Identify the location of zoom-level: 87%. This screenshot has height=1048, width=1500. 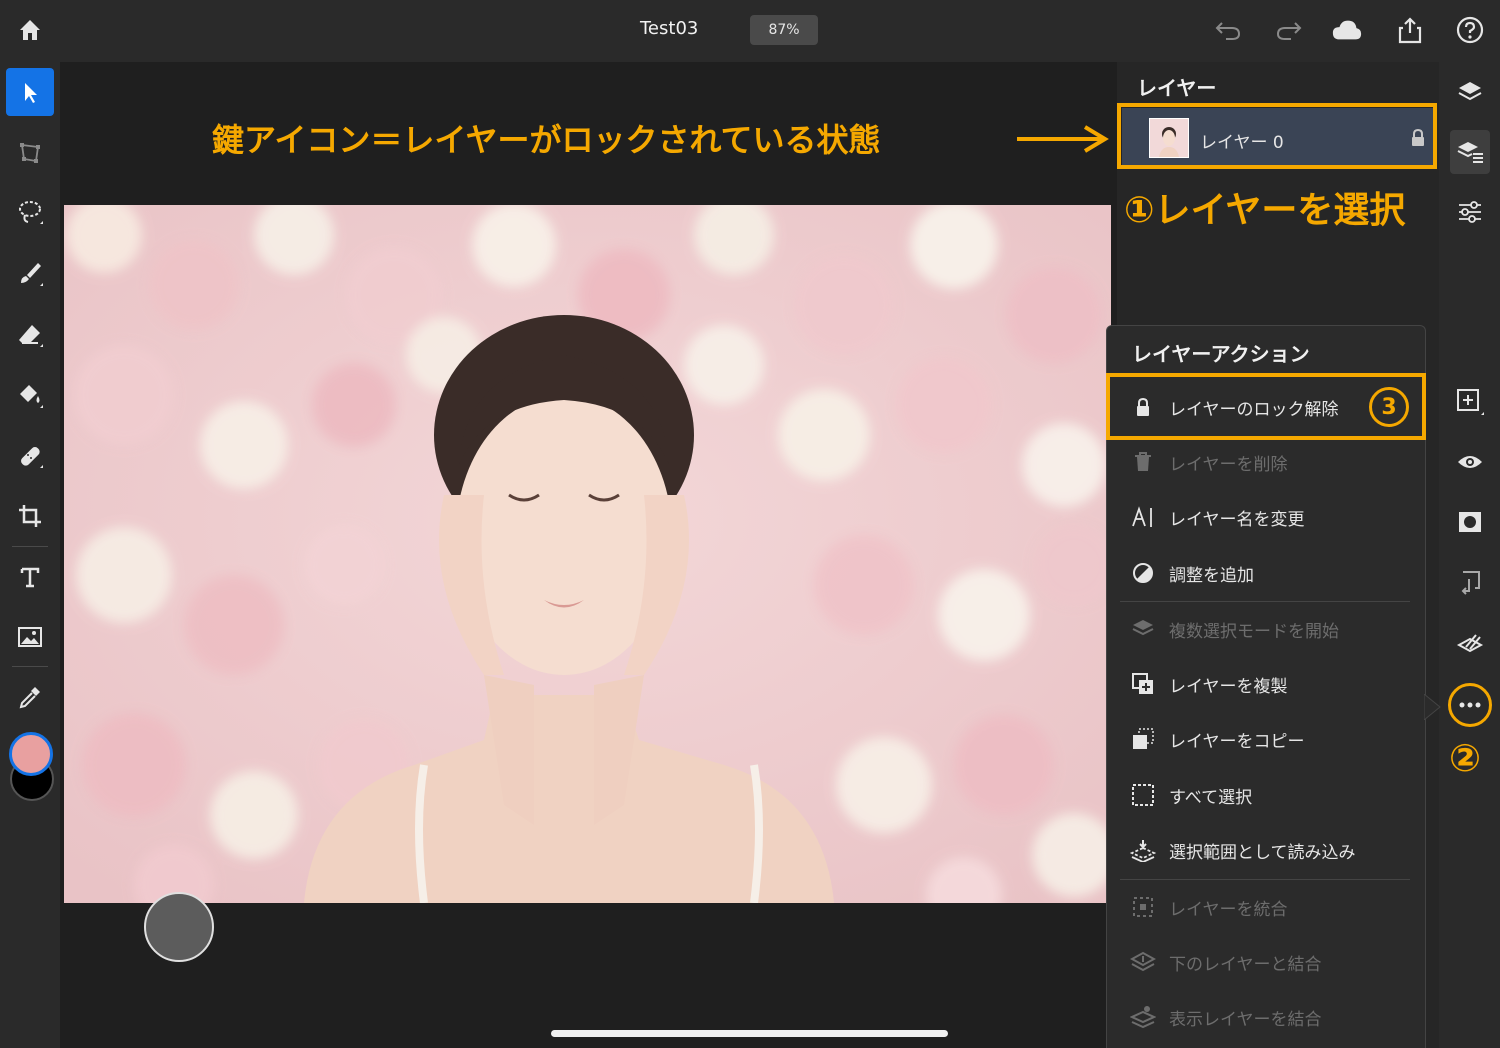
(784, 30).